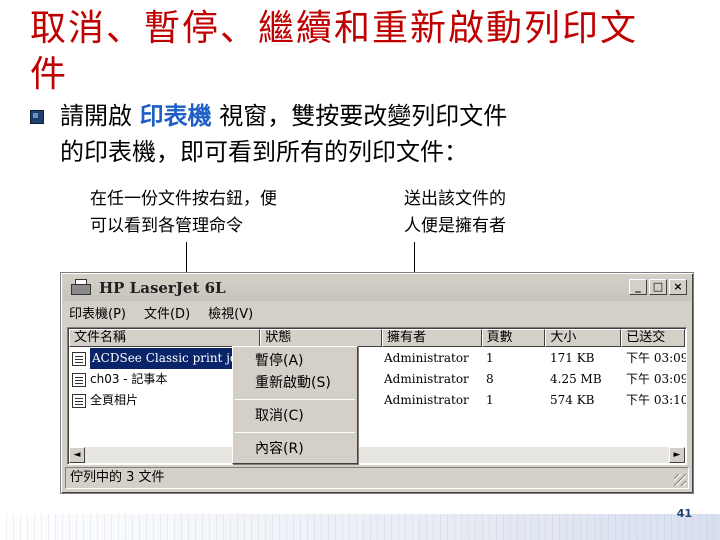 The height and width of the screenshot is (540, 720). What do you see at coordinates (572, 400) in the screenshot?
I see `job-size: 574 KB` at bounding box center [572, 400].